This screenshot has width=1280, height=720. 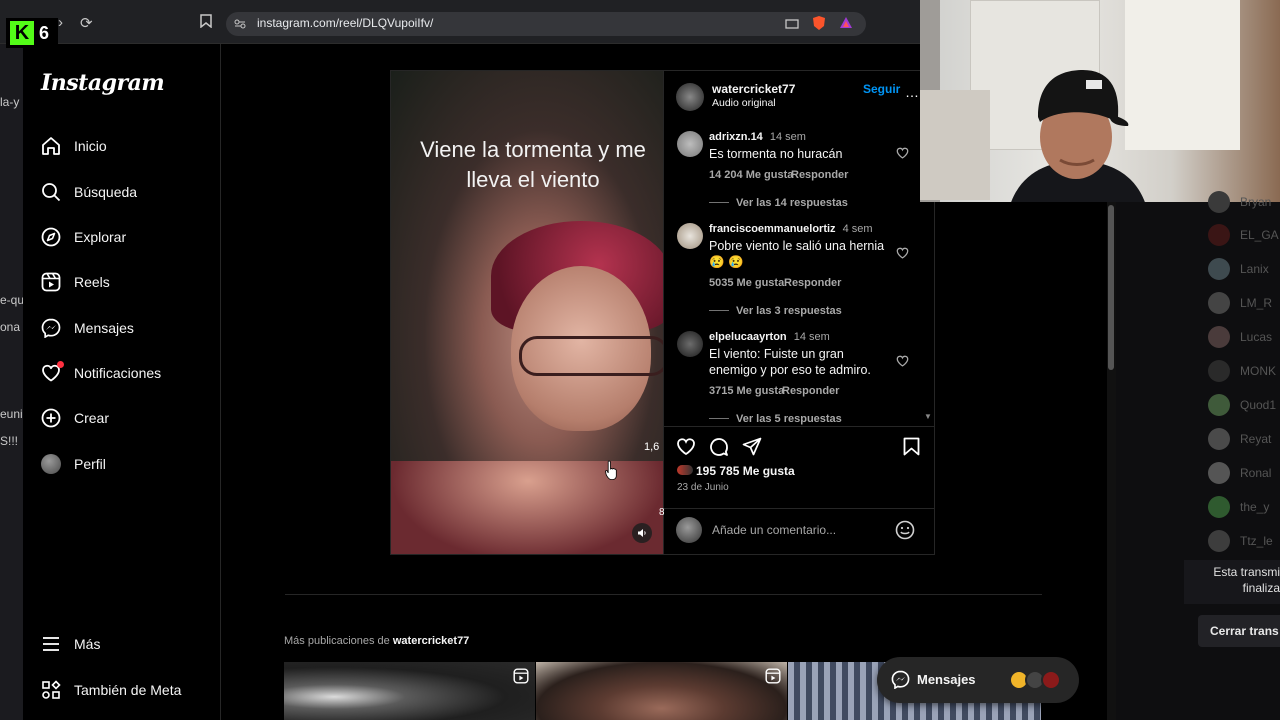 What do you see at coordinates (92, 418) in the screenshot?
I see `sidebar-item-label: Crear` at bounding box center [92, 418].